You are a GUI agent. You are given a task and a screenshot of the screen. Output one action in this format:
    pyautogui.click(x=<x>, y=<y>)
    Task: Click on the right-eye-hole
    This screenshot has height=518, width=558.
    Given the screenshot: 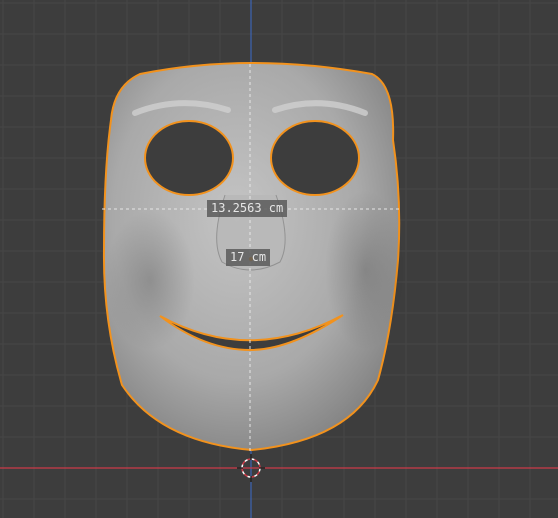 What is the action you would take?
    pyautogui.click(x=315, y=158)
    